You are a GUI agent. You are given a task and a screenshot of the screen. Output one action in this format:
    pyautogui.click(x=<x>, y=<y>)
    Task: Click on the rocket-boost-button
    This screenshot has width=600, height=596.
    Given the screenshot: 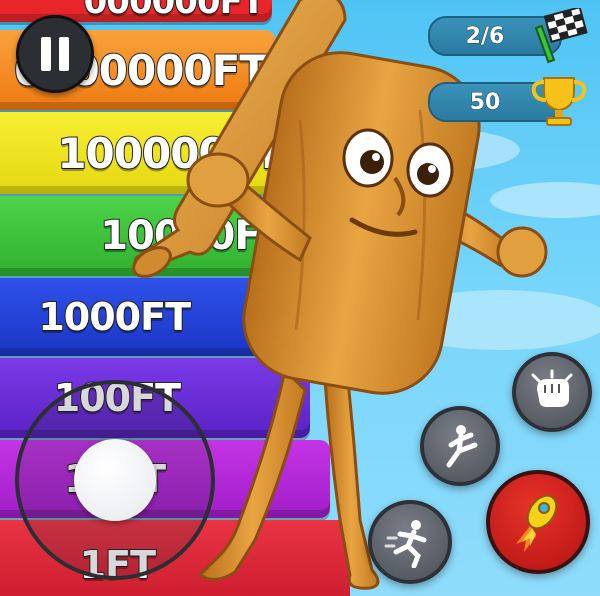 What is the action you would take?
    pyautogui.click(x=538, y=522)
    